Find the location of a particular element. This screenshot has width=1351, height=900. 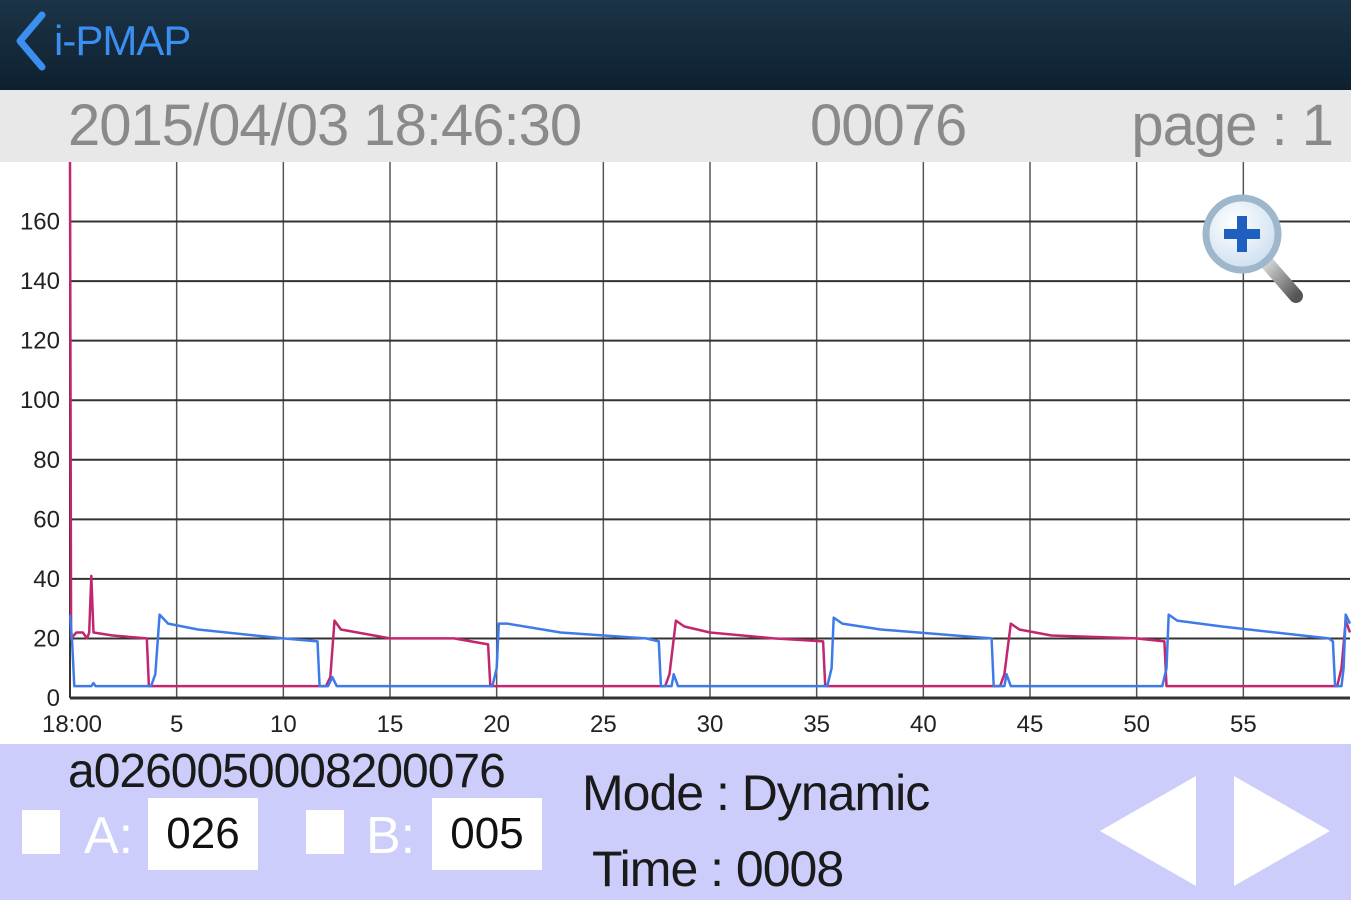

y-tick-label: 0 is located at coordinates (53, 698).